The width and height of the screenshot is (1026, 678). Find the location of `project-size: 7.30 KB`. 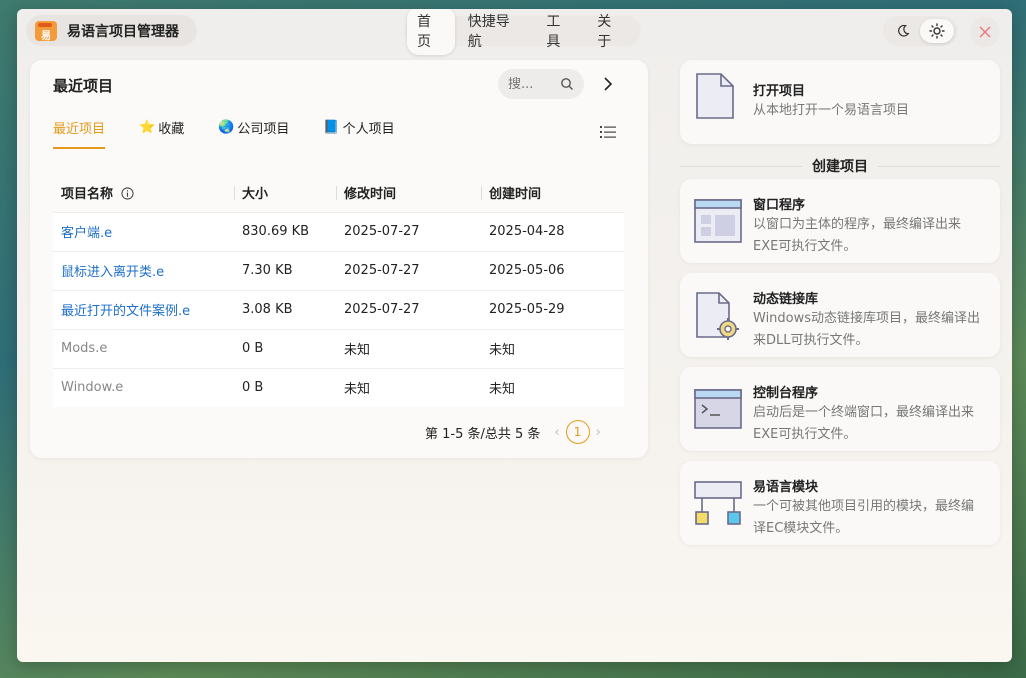

project-size: 7.30 KB is located at coordinates (285, 270).